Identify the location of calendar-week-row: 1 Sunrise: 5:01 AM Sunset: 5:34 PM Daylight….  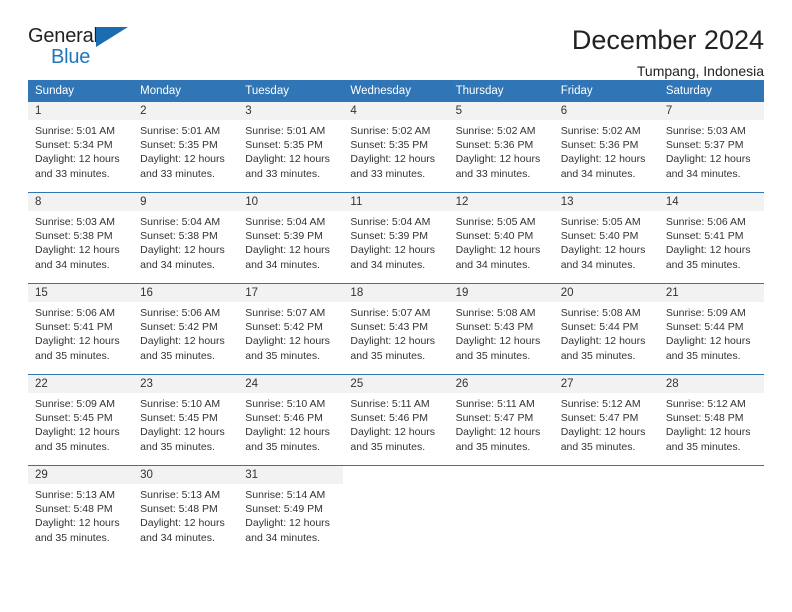
(396, 147).